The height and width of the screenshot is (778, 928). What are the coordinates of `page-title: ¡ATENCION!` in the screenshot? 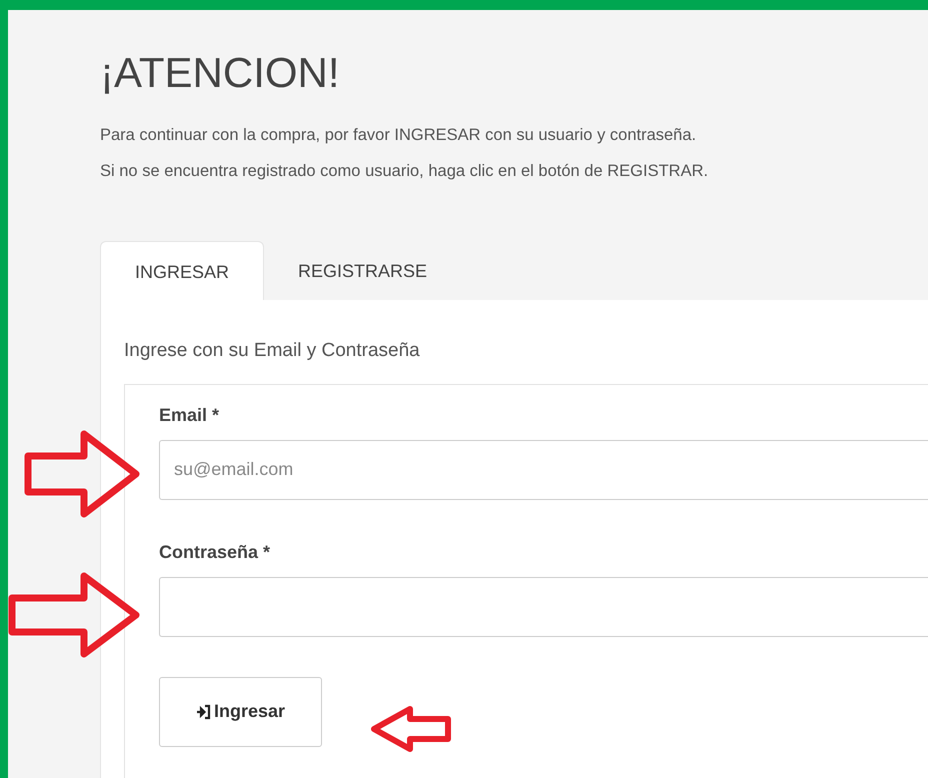 It's located at (220, 71).